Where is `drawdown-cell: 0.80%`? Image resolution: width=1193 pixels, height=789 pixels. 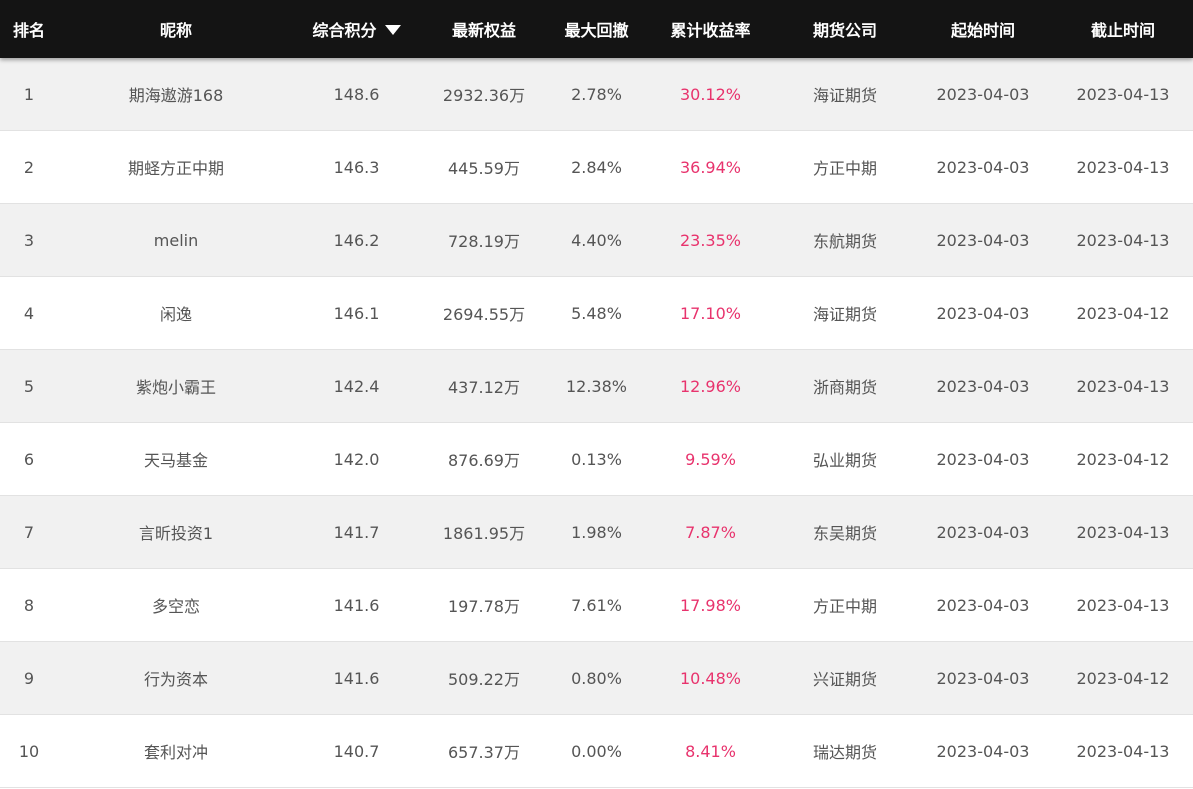 drawdown-cell: 0.80% is located at coordinates (596, 678).